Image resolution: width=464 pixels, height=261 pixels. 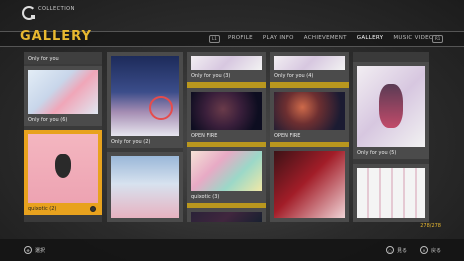 What do you see at coordinates (29, 13) in the screenshot?
I see `collection-logo-icon` at bounding box center [29, 13].